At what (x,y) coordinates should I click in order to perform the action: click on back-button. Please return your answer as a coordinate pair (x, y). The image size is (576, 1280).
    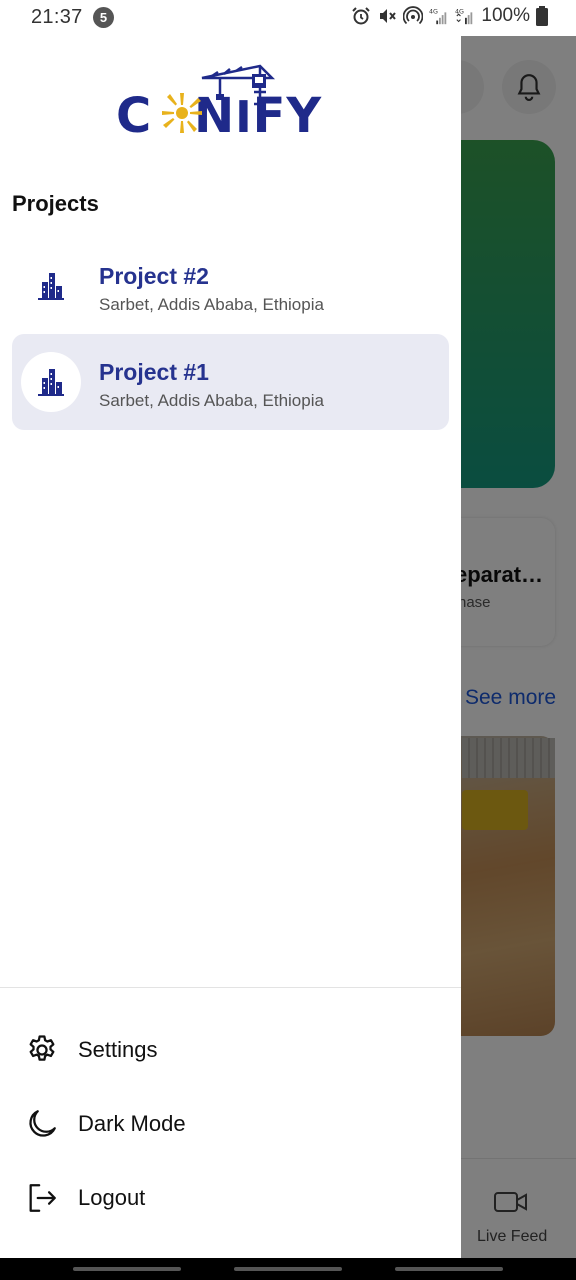
    Looking at the image, I should click on (449, 1269).